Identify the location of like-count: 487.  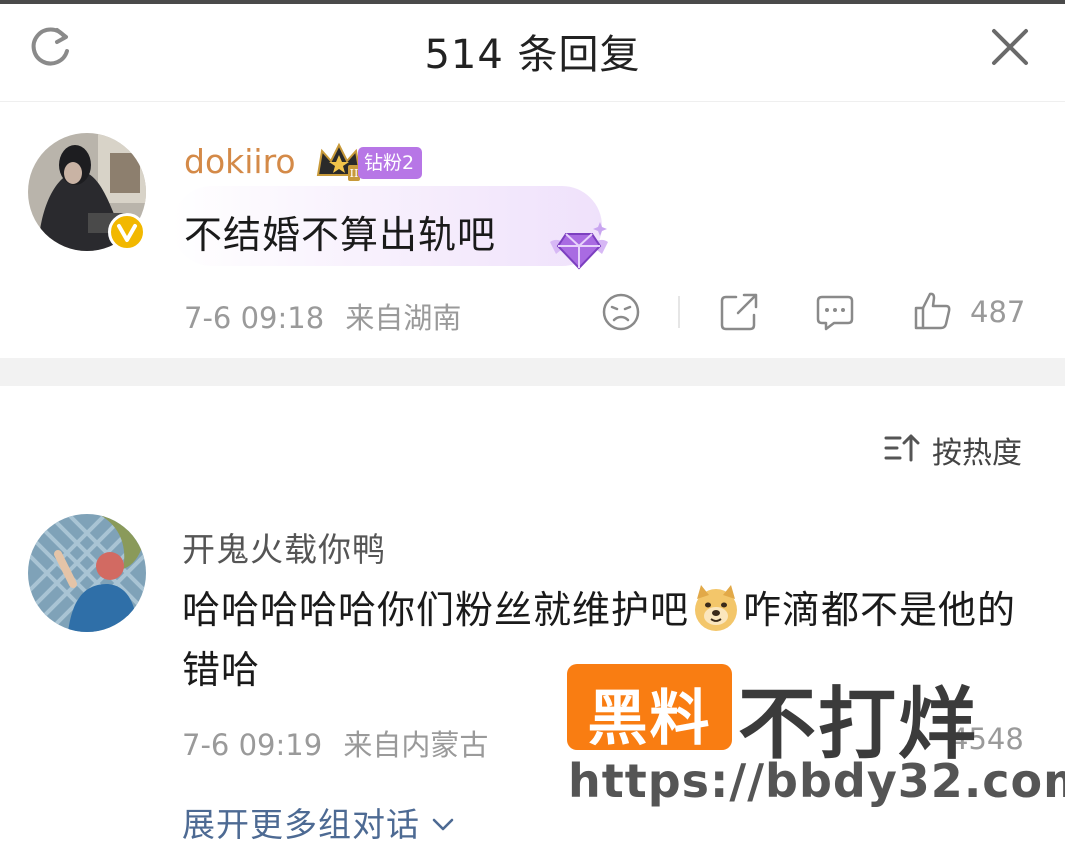
(998, 312).